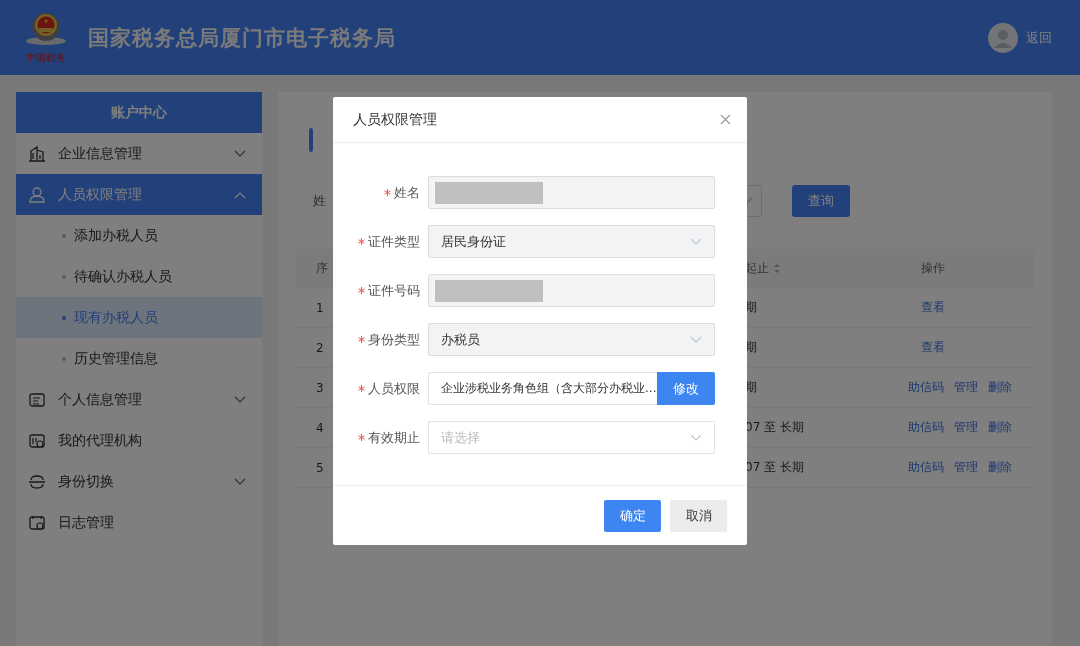  Describe the element at coordinates (139, 112) in the screenshot. I see `sidebar-header: 账户中心` at that location.